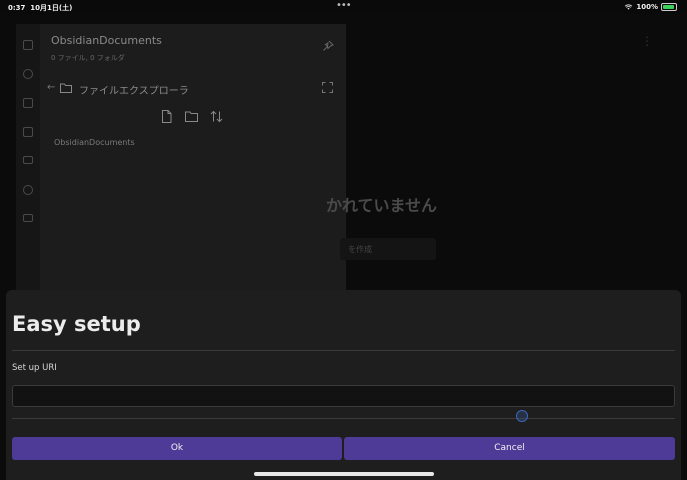 The height and width of the screenshot is (480, 687). I want to click on sort-icon, so click(216, 116).